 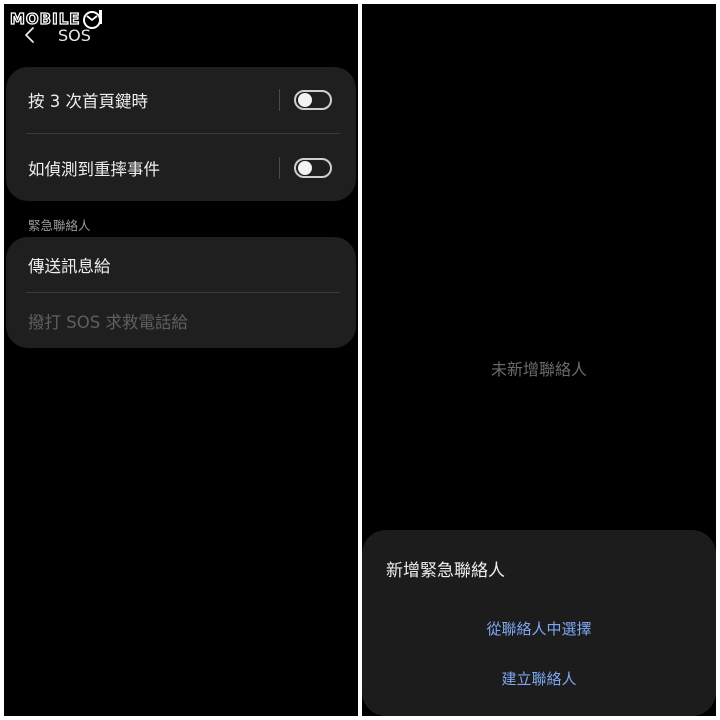 What do you see at coordinates (313, 167) in the screenshot?
I see `fall-detection-switch` at bounding box center [313, 167].